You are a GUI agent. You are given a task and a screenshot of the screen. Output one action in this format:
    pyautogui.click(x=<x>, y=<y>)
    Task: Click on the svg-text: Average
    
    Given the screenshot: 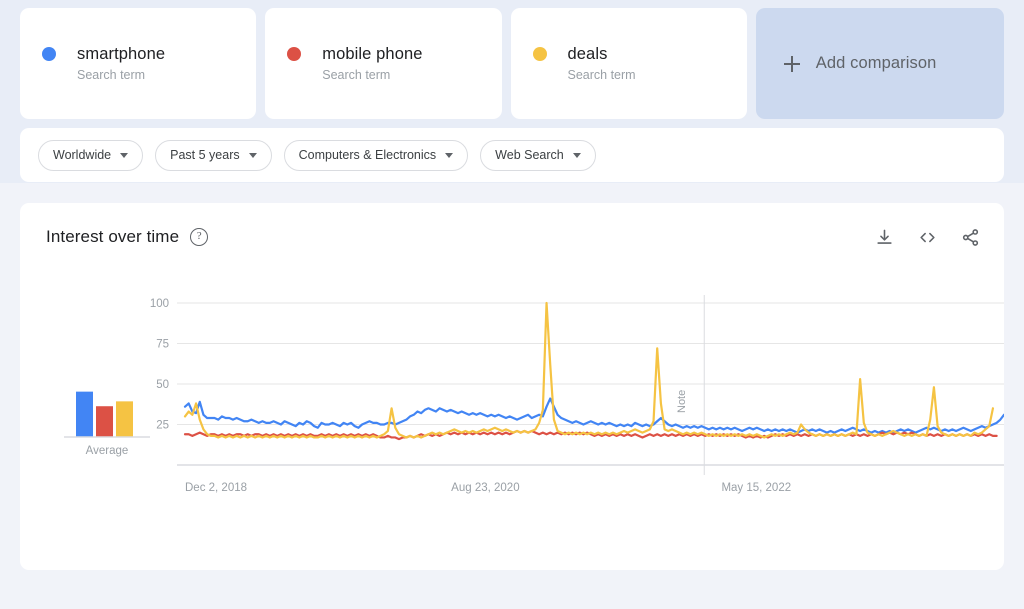 What is the action you would take?
    pyautogui.click(x=107, y=451)
    